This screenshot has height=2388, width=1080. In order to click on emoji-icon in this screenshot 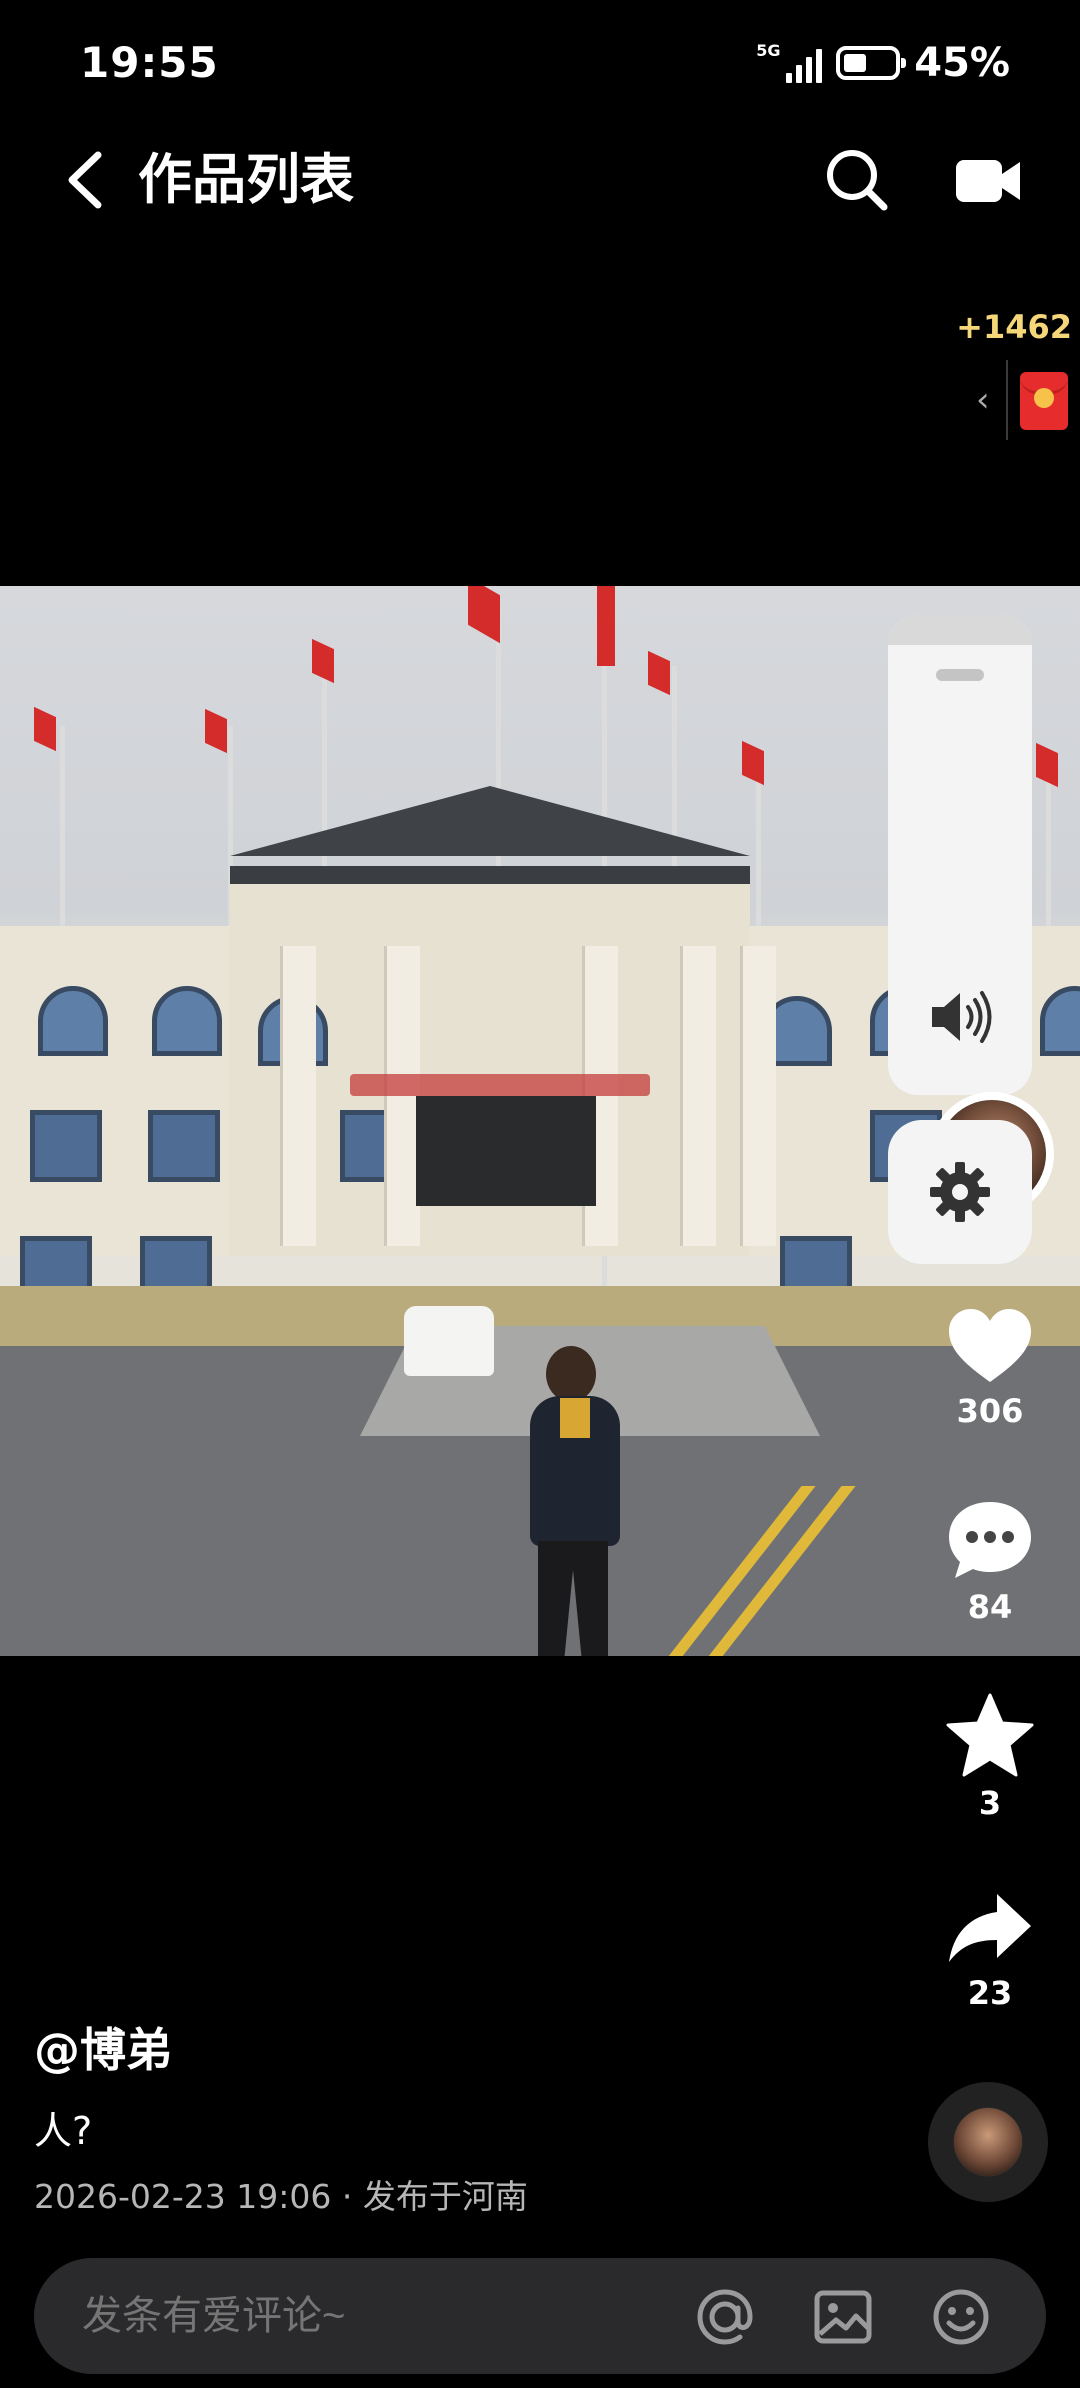, I will do `click(961, 2317)`.